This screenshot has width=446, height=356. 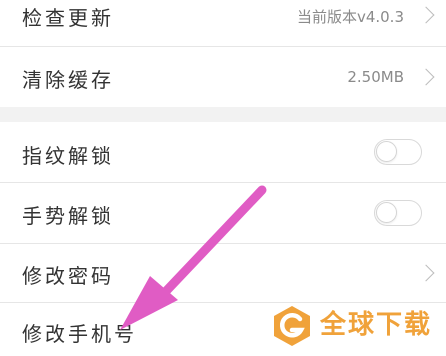 What do you see at coordinates (356, 328) in the screenshot?
I see `site-watermark: 全球下载 www.qq241.com` at bounding box center [356, 328].